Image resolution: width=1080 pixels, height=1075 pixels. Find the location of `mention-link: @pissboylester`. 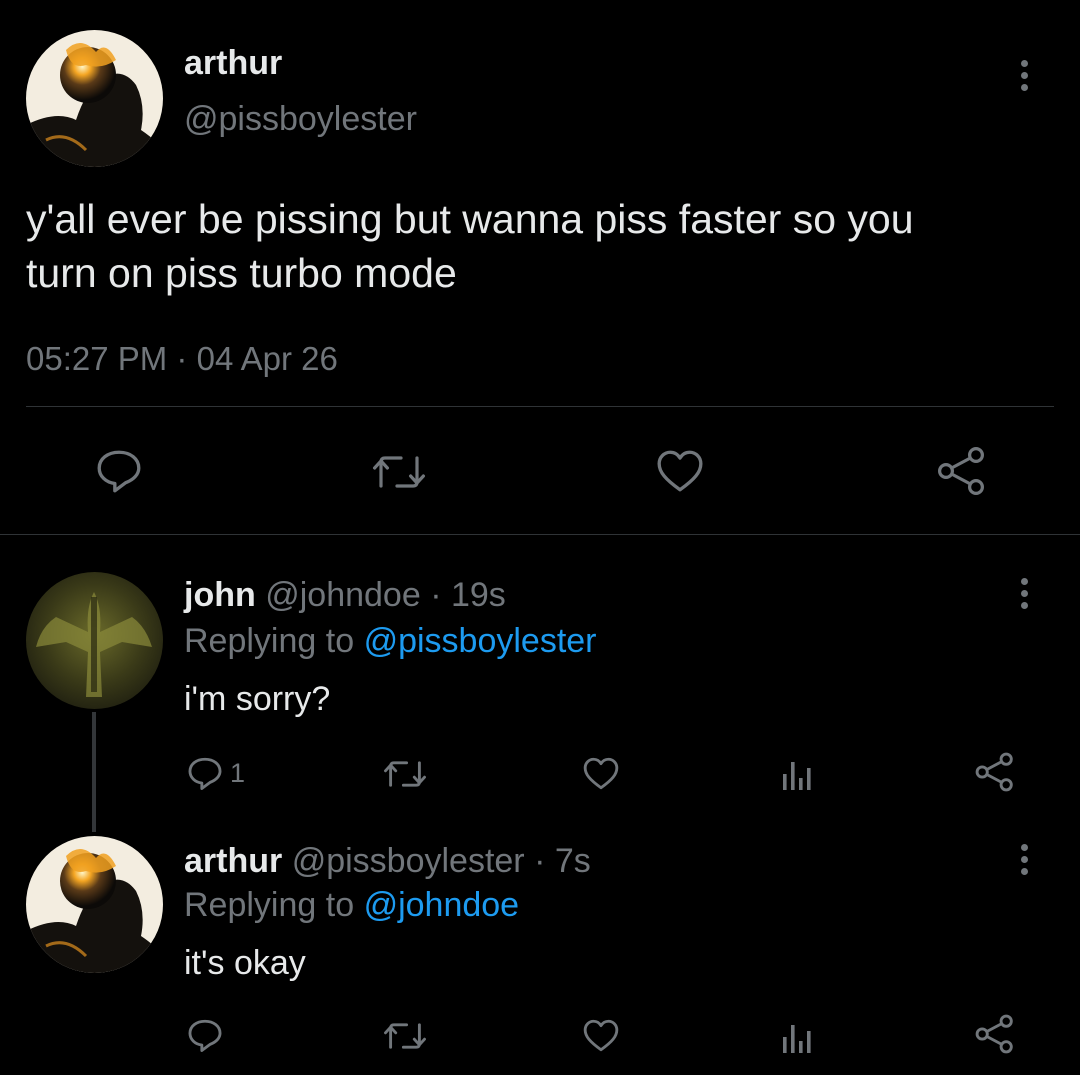

mention-link: @pissboylester is located at coordinates (480, 641).